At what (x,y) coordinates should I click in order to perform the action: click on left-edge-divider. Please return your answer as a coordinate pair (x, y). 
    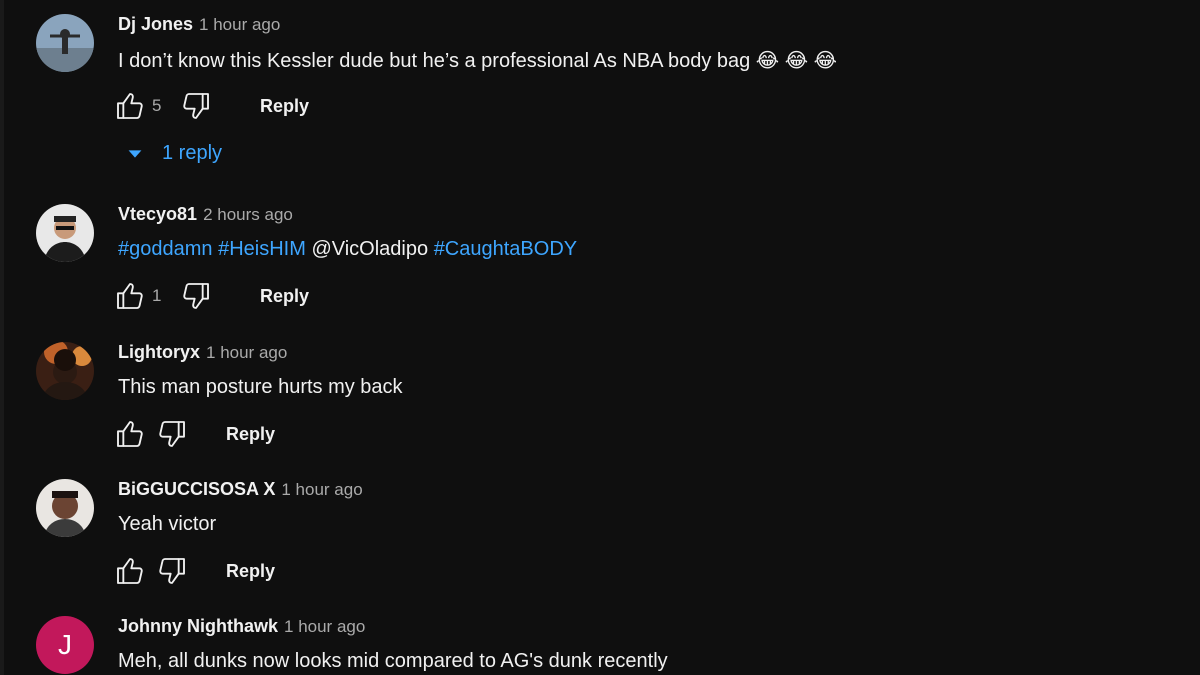
    Looking at the image, I should click on (2, 337).